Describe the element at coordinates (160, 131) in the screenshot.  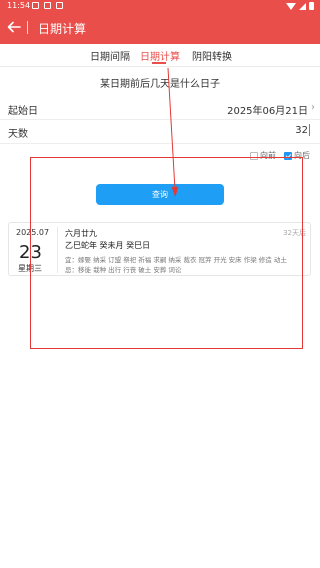
I see `days-row: 天数 32` at that location.